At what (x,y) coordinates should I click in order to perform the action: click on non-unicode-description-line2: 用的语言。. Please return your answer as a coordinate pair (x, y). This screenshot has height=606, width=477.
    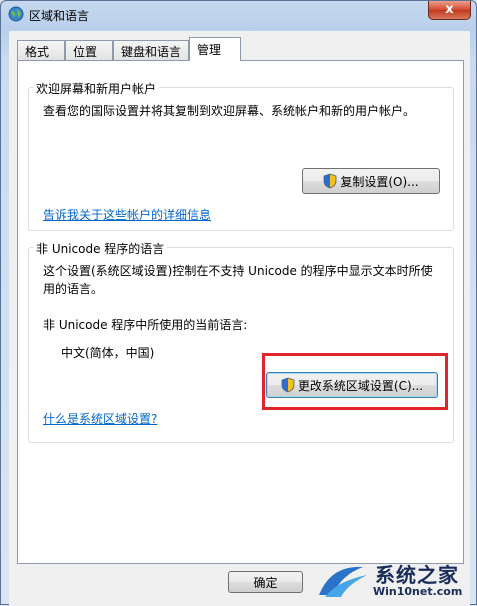
    Looking at the image, I should click on (73, 289).